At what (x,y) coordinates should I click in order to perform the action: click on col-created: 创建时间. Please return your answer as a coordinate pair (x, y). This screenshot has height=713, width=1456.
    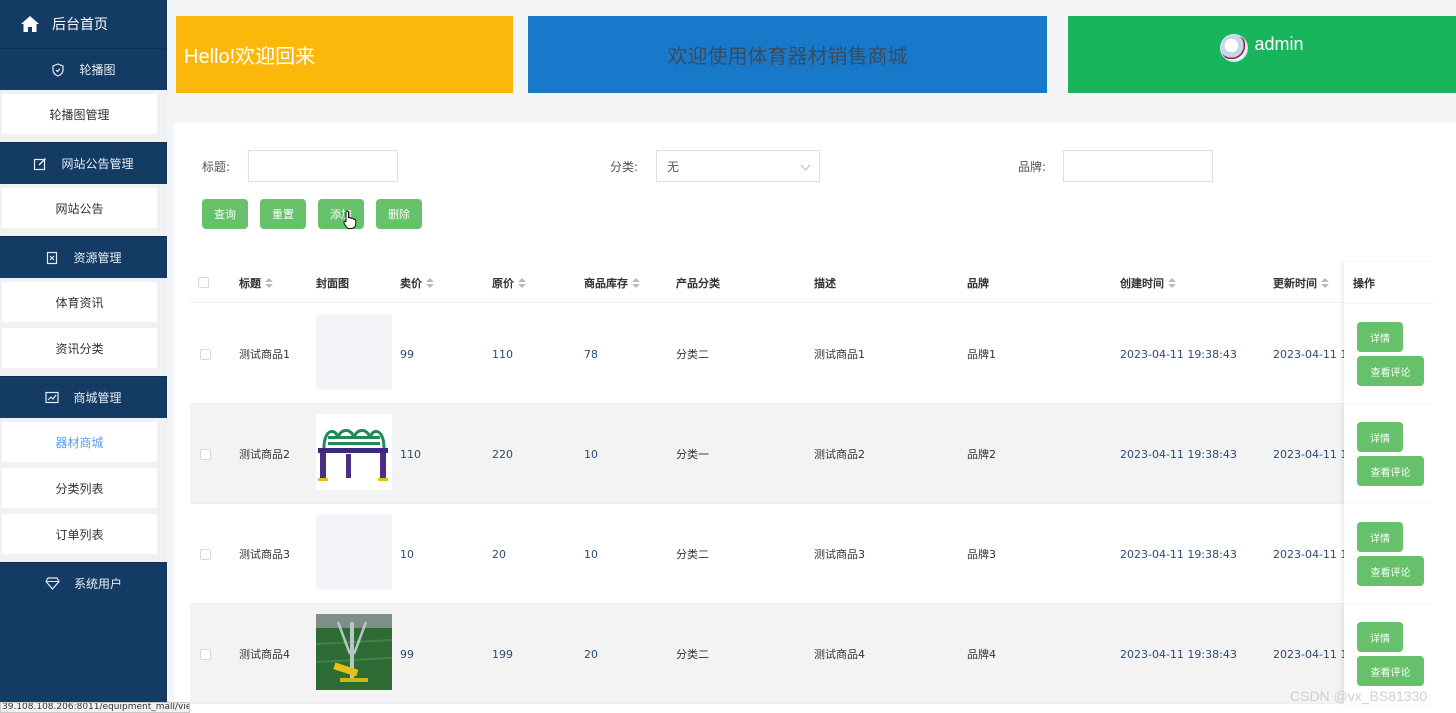
    Looking at the image, I should click on (1148, 282).